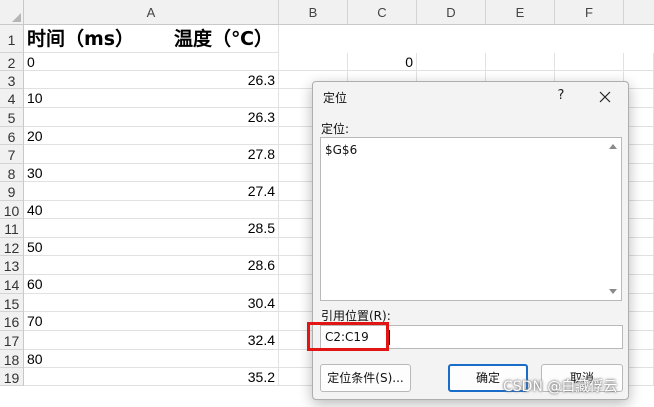 This screenshot has height=407, width=654. I want to click on row-header-9: 9, so click(12, 191).